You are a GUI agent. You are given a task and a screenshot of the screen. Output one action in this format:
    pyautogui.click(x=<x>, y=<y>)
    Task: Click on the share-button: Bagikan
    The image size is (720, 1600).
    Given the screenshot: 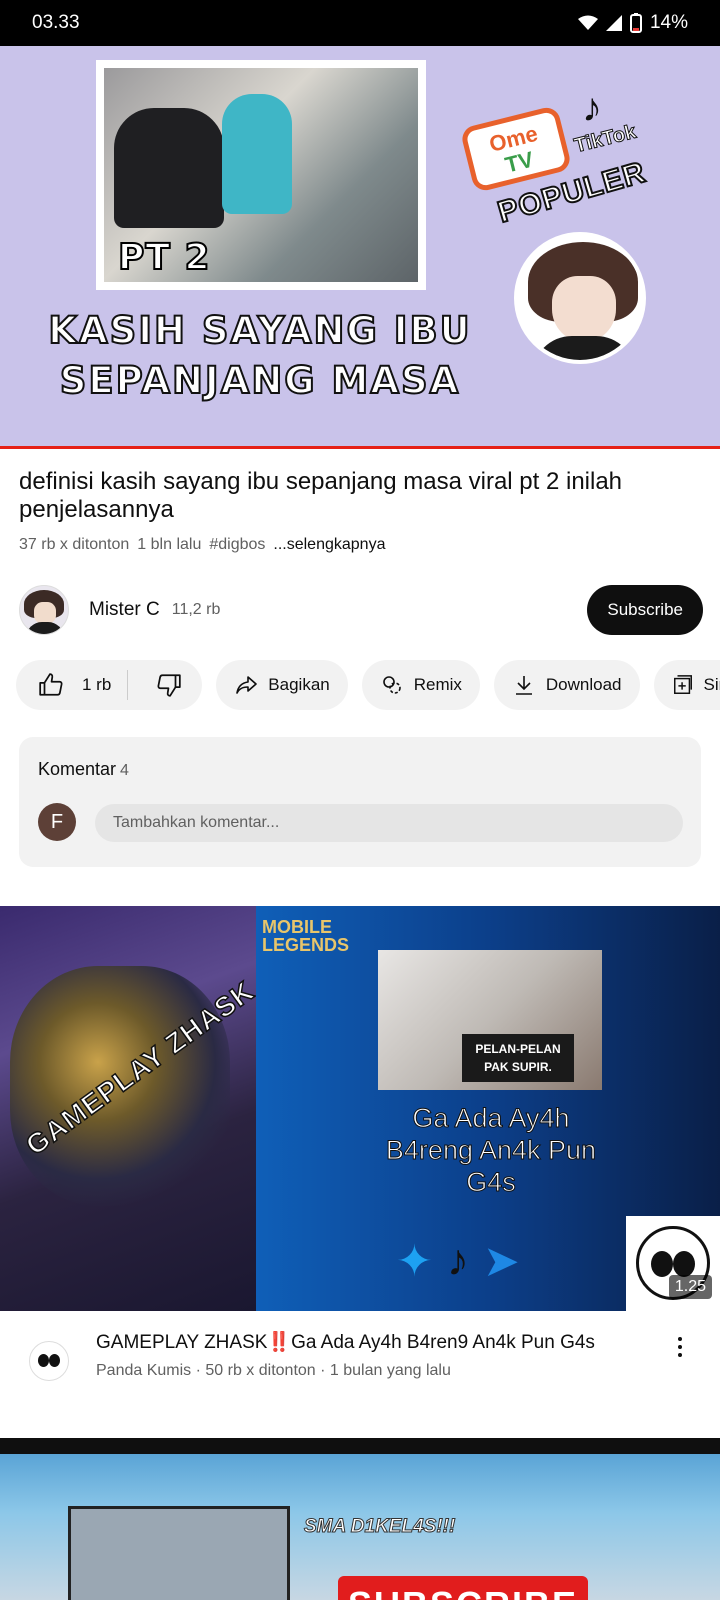 What is the action you would take?
    pyautogui.click(x=282, y=685)
    